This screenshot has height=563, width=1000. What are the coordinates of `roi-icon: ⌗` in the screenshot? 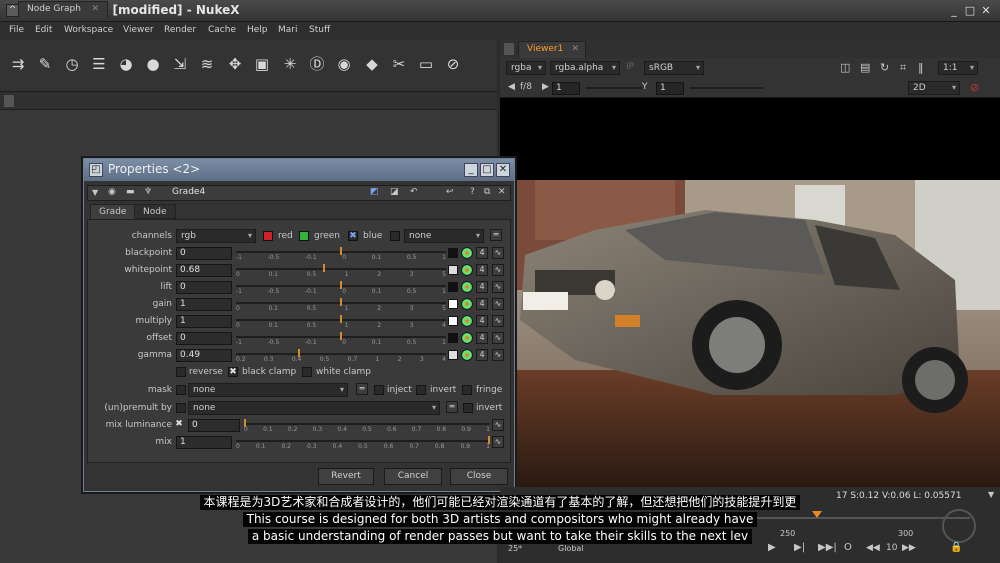 It's located at (903, 68).